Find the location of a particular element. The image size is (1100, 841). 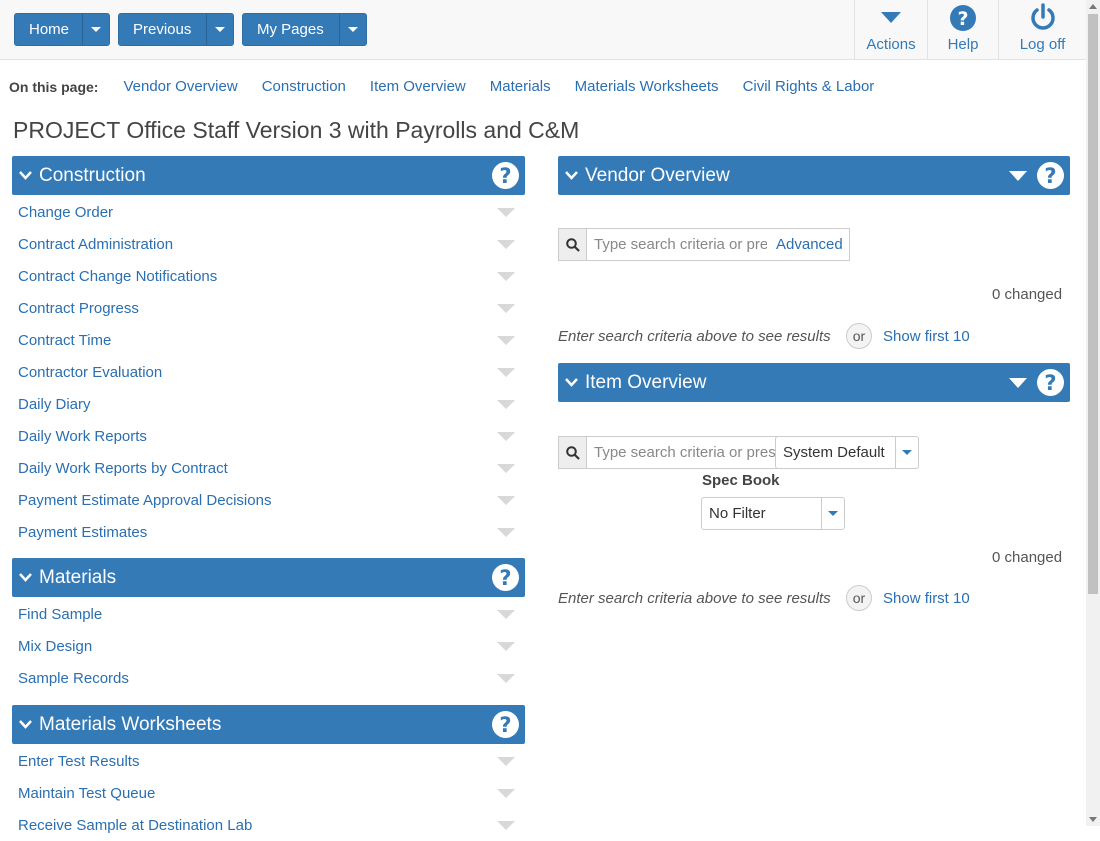

logoff-button: Log off is located at coordinates (1042, 30).